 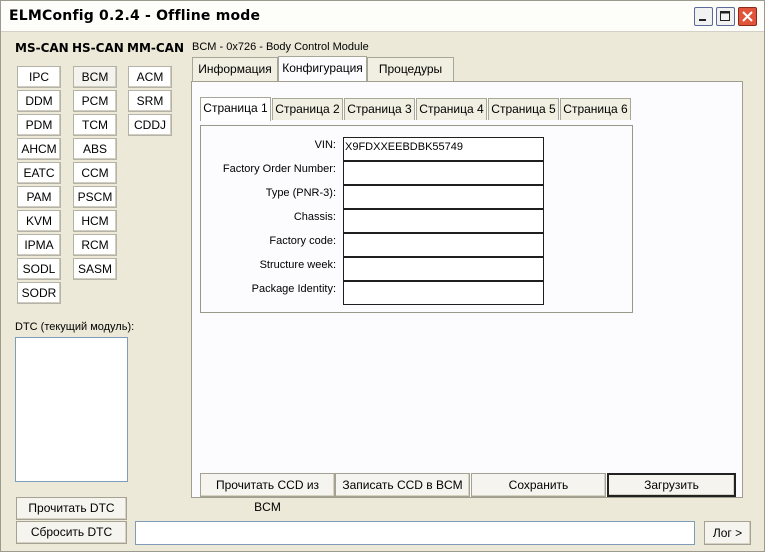 What do you see at coordinates (415, 533) in the screenshot?
I see `status-field` at bounding box center [415, 533].